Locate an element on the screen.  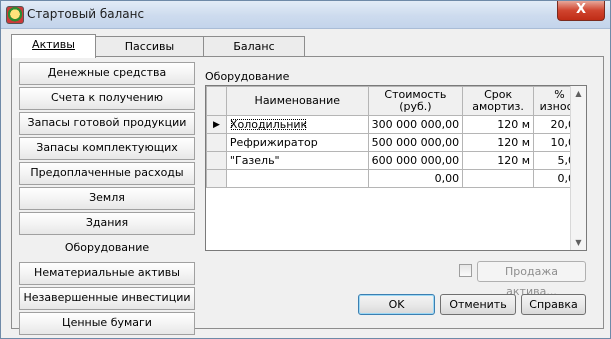
category-buildings: Здания is located at coordinates (107, 223).